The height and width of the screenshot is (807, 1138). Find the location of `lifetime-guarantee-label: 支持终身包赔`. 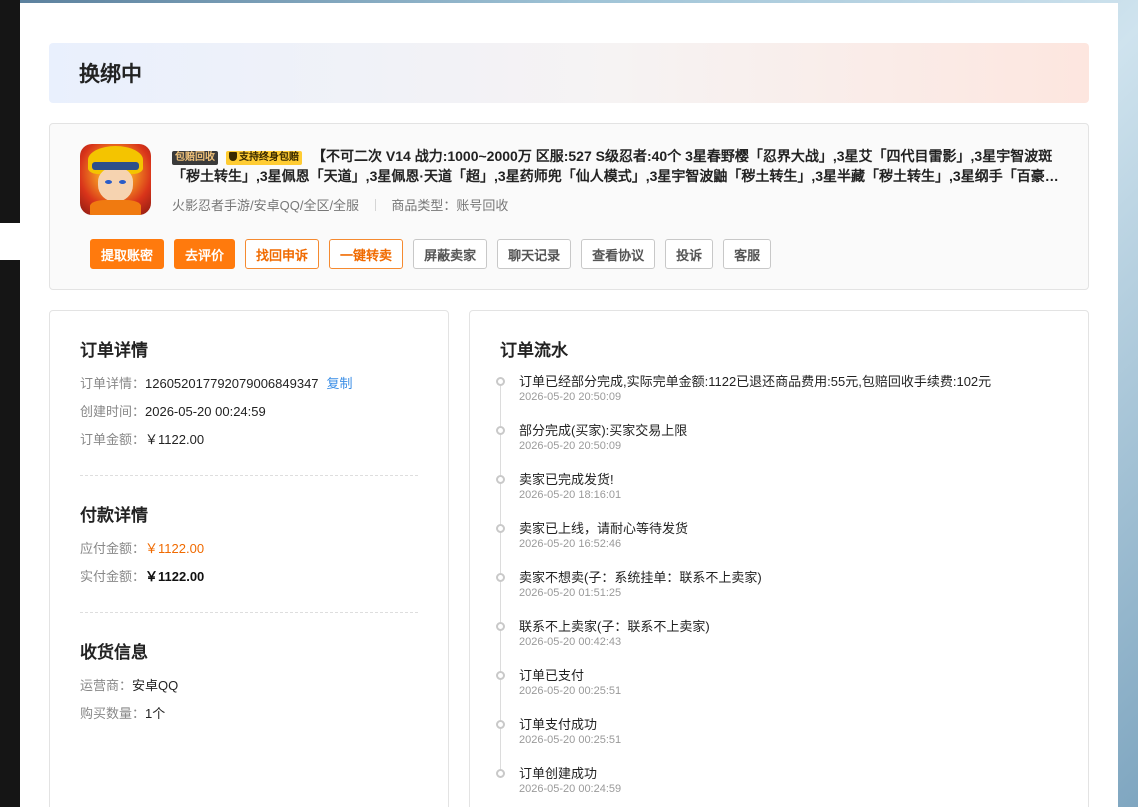

lifetime-guarantee-label: 支持终身包赔 is located at coordinates (269, 157).